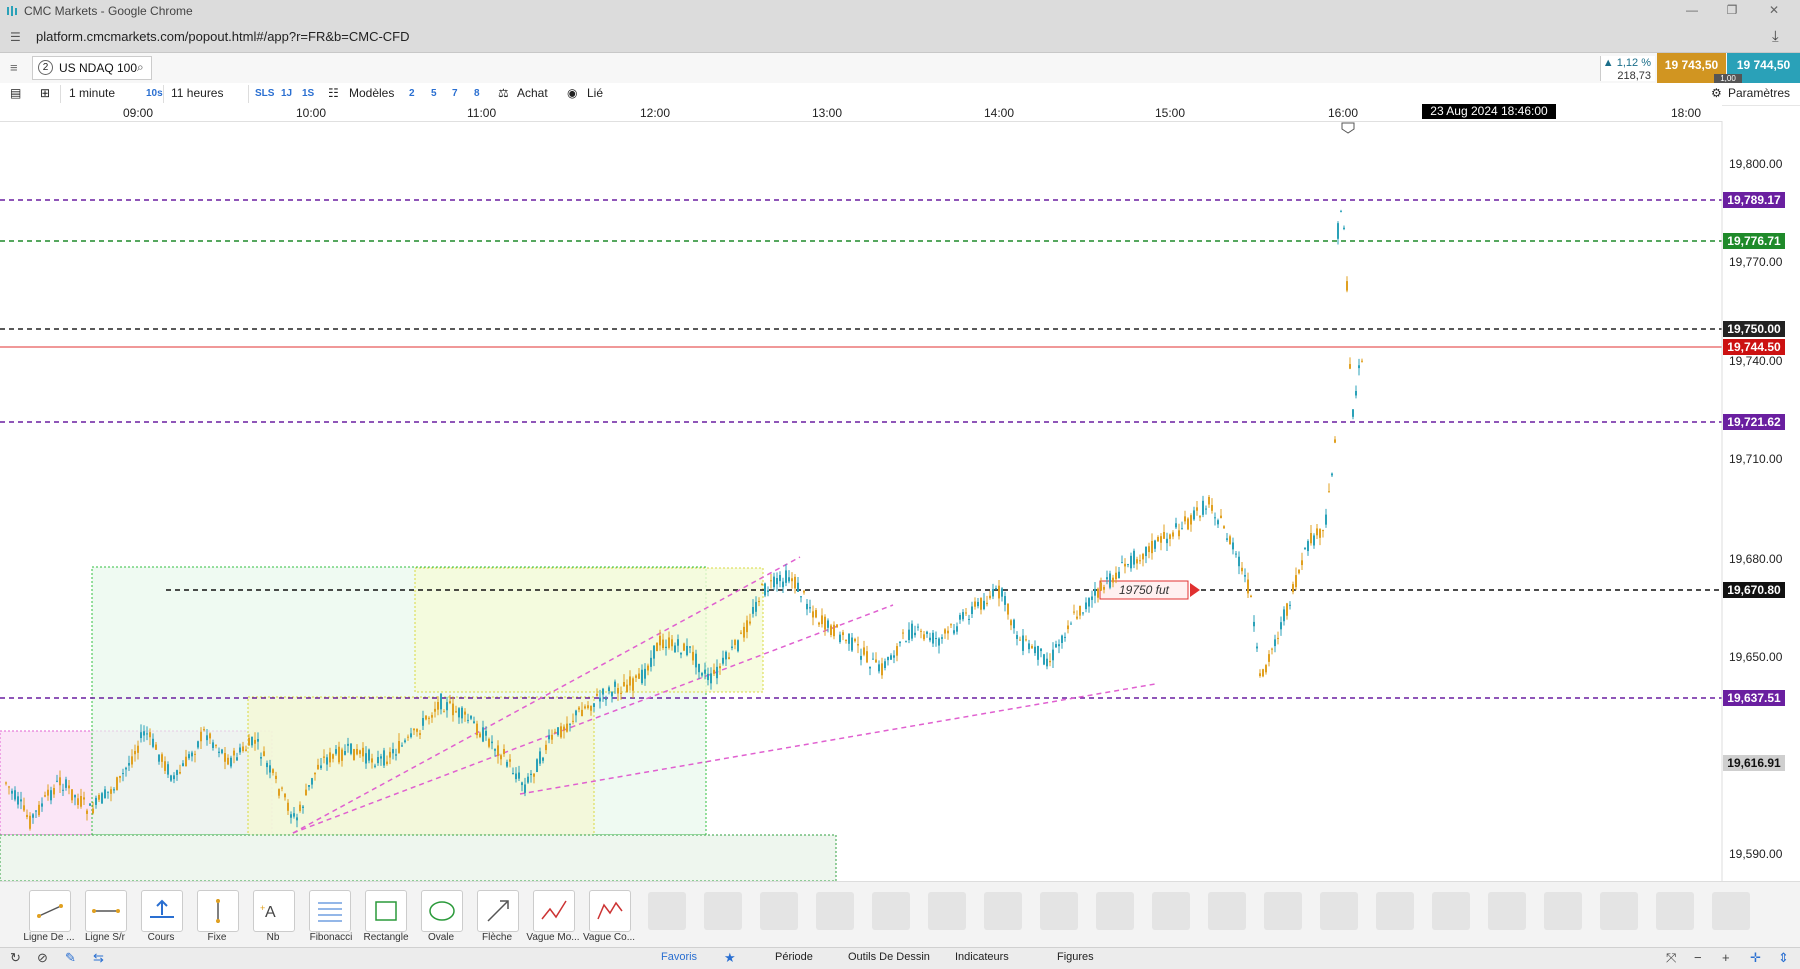  What do you see at coordinates (140, 67) in the screenshot?
I see `search-icon: ⌕` at bounding box center [140, 67].